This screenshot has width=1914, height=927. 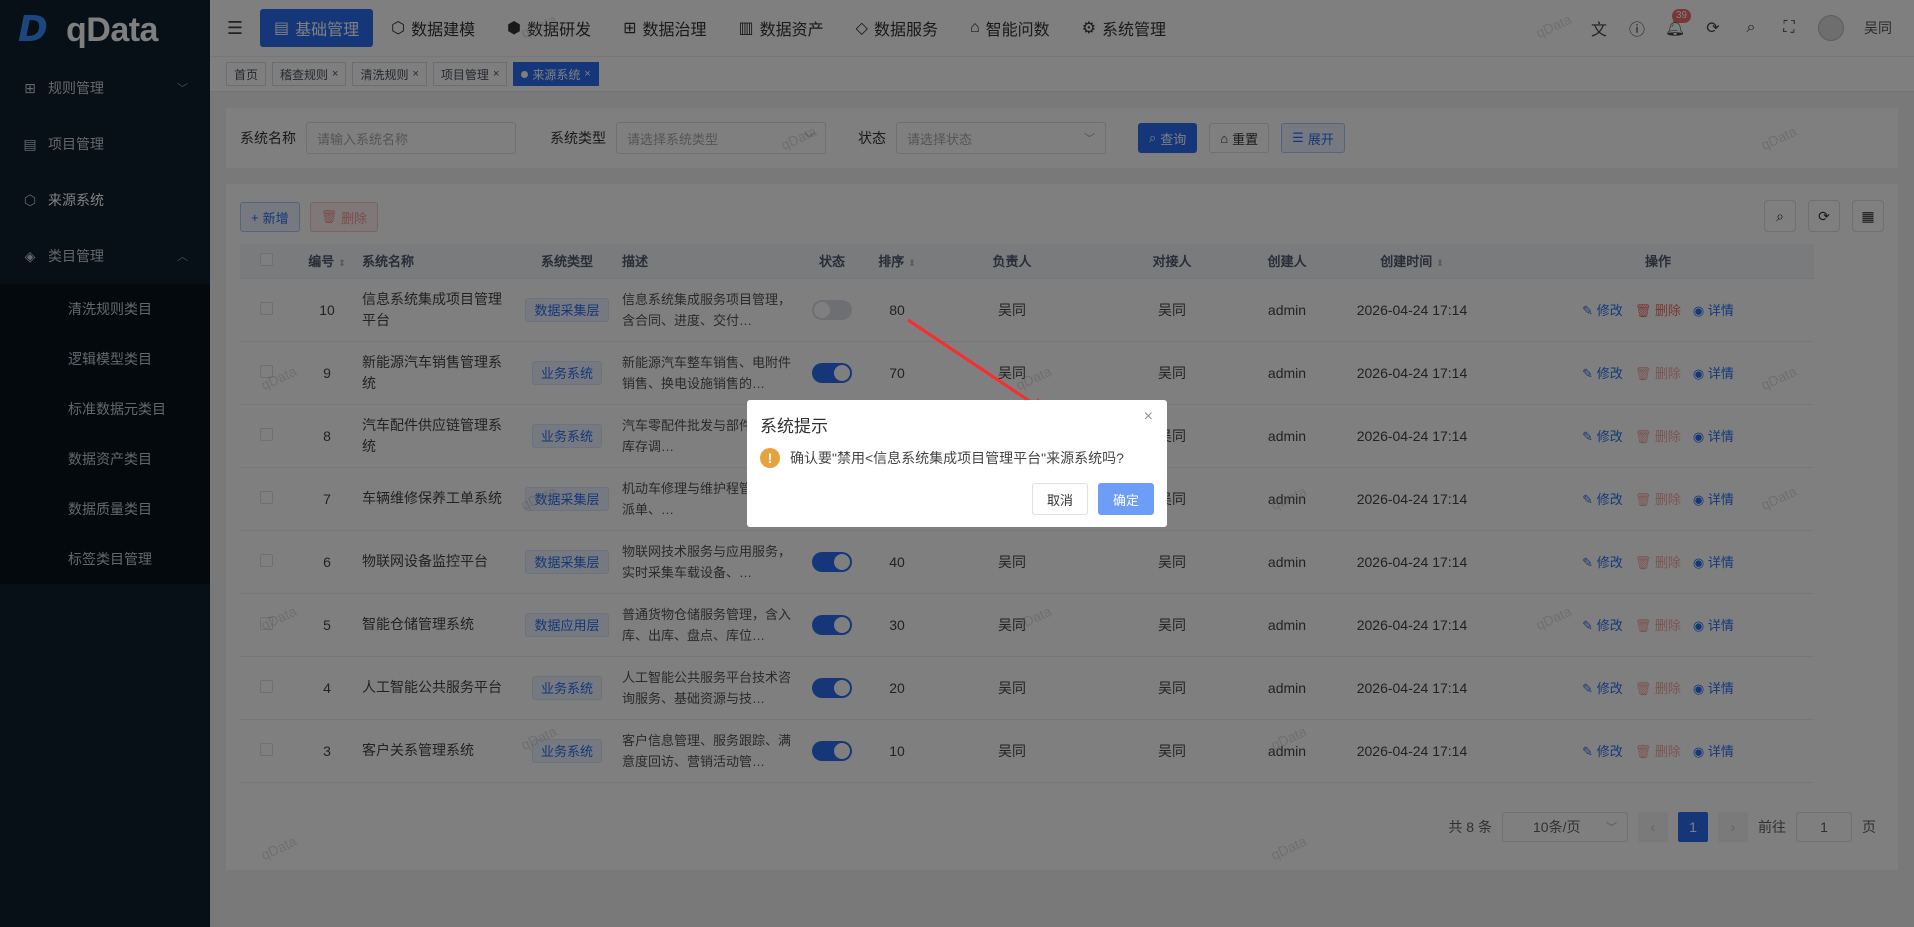 I want to click on close-icon: ×, so click(x=1148, y=417).